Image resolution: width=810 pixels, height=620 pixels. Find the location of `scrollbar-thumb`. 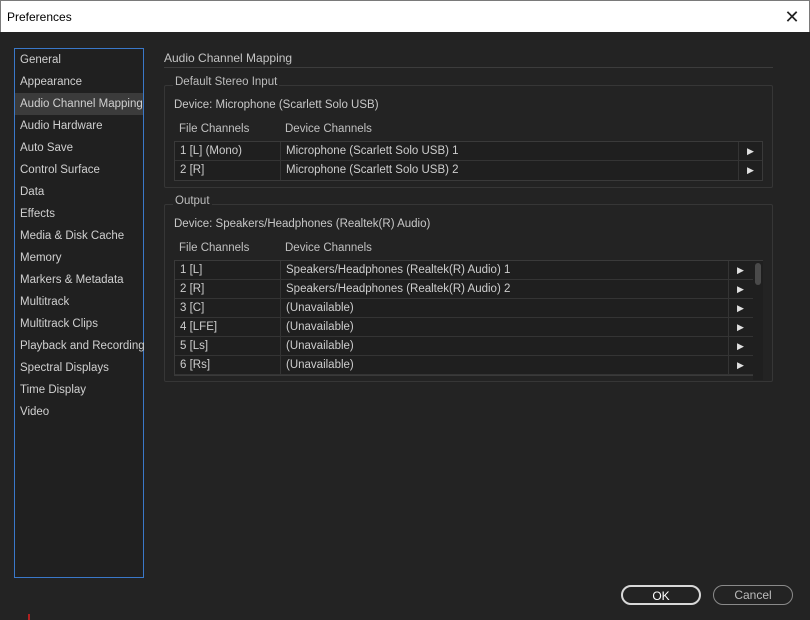

scrollbar-thumb is located at coordinates (758, 274).